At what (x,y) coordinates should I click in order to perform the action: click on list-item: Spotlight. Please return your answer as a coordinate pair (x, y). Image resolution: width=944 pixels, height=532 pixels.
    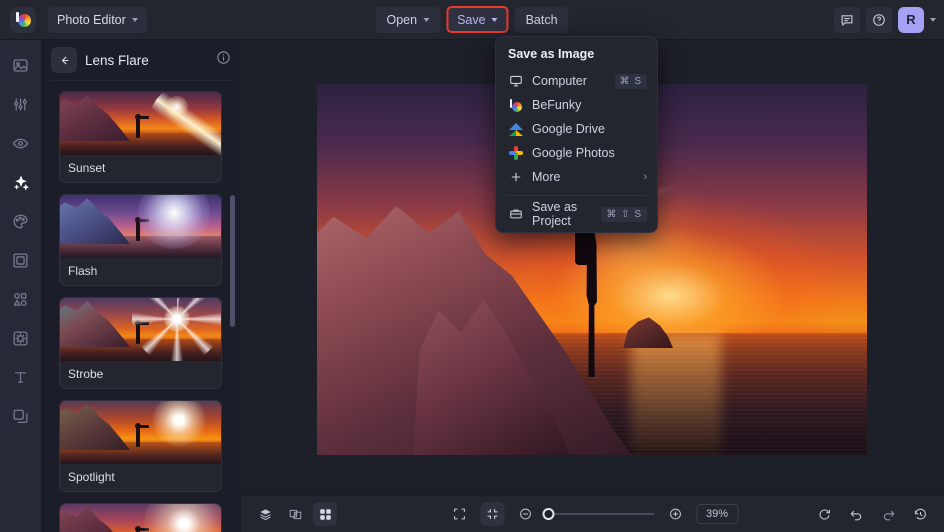
    Looking at the image, I should click on (140, 446).